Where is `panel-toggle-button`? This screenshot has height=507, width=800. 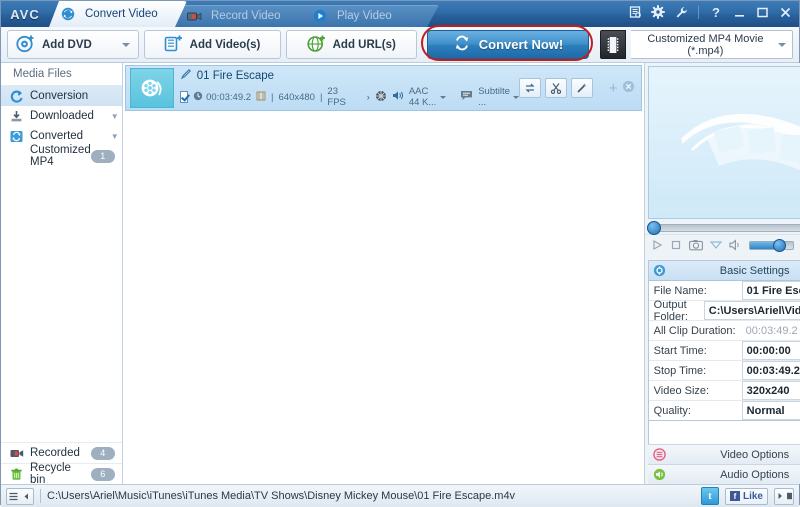 panel-toggle-button is located at coordinates (784, 496).